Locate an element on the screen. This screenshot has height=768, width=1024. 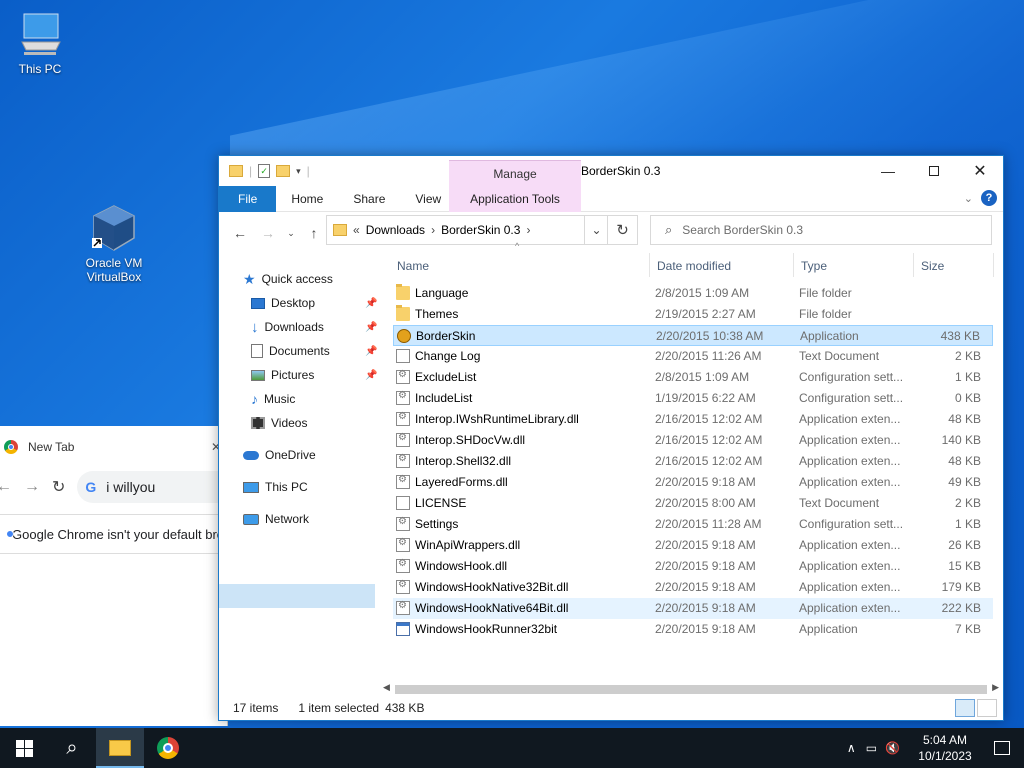
nav-item-music: ♪ Music is located at coordinates (273, 399).